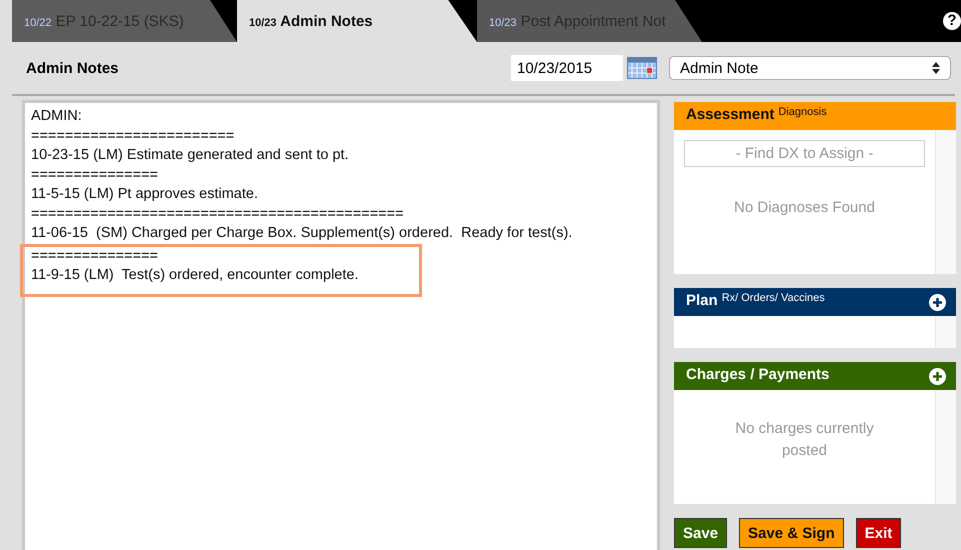  Describe the element at coordinates (702, 300) in the screenshot. I see `panel-title: Plan` at that location.